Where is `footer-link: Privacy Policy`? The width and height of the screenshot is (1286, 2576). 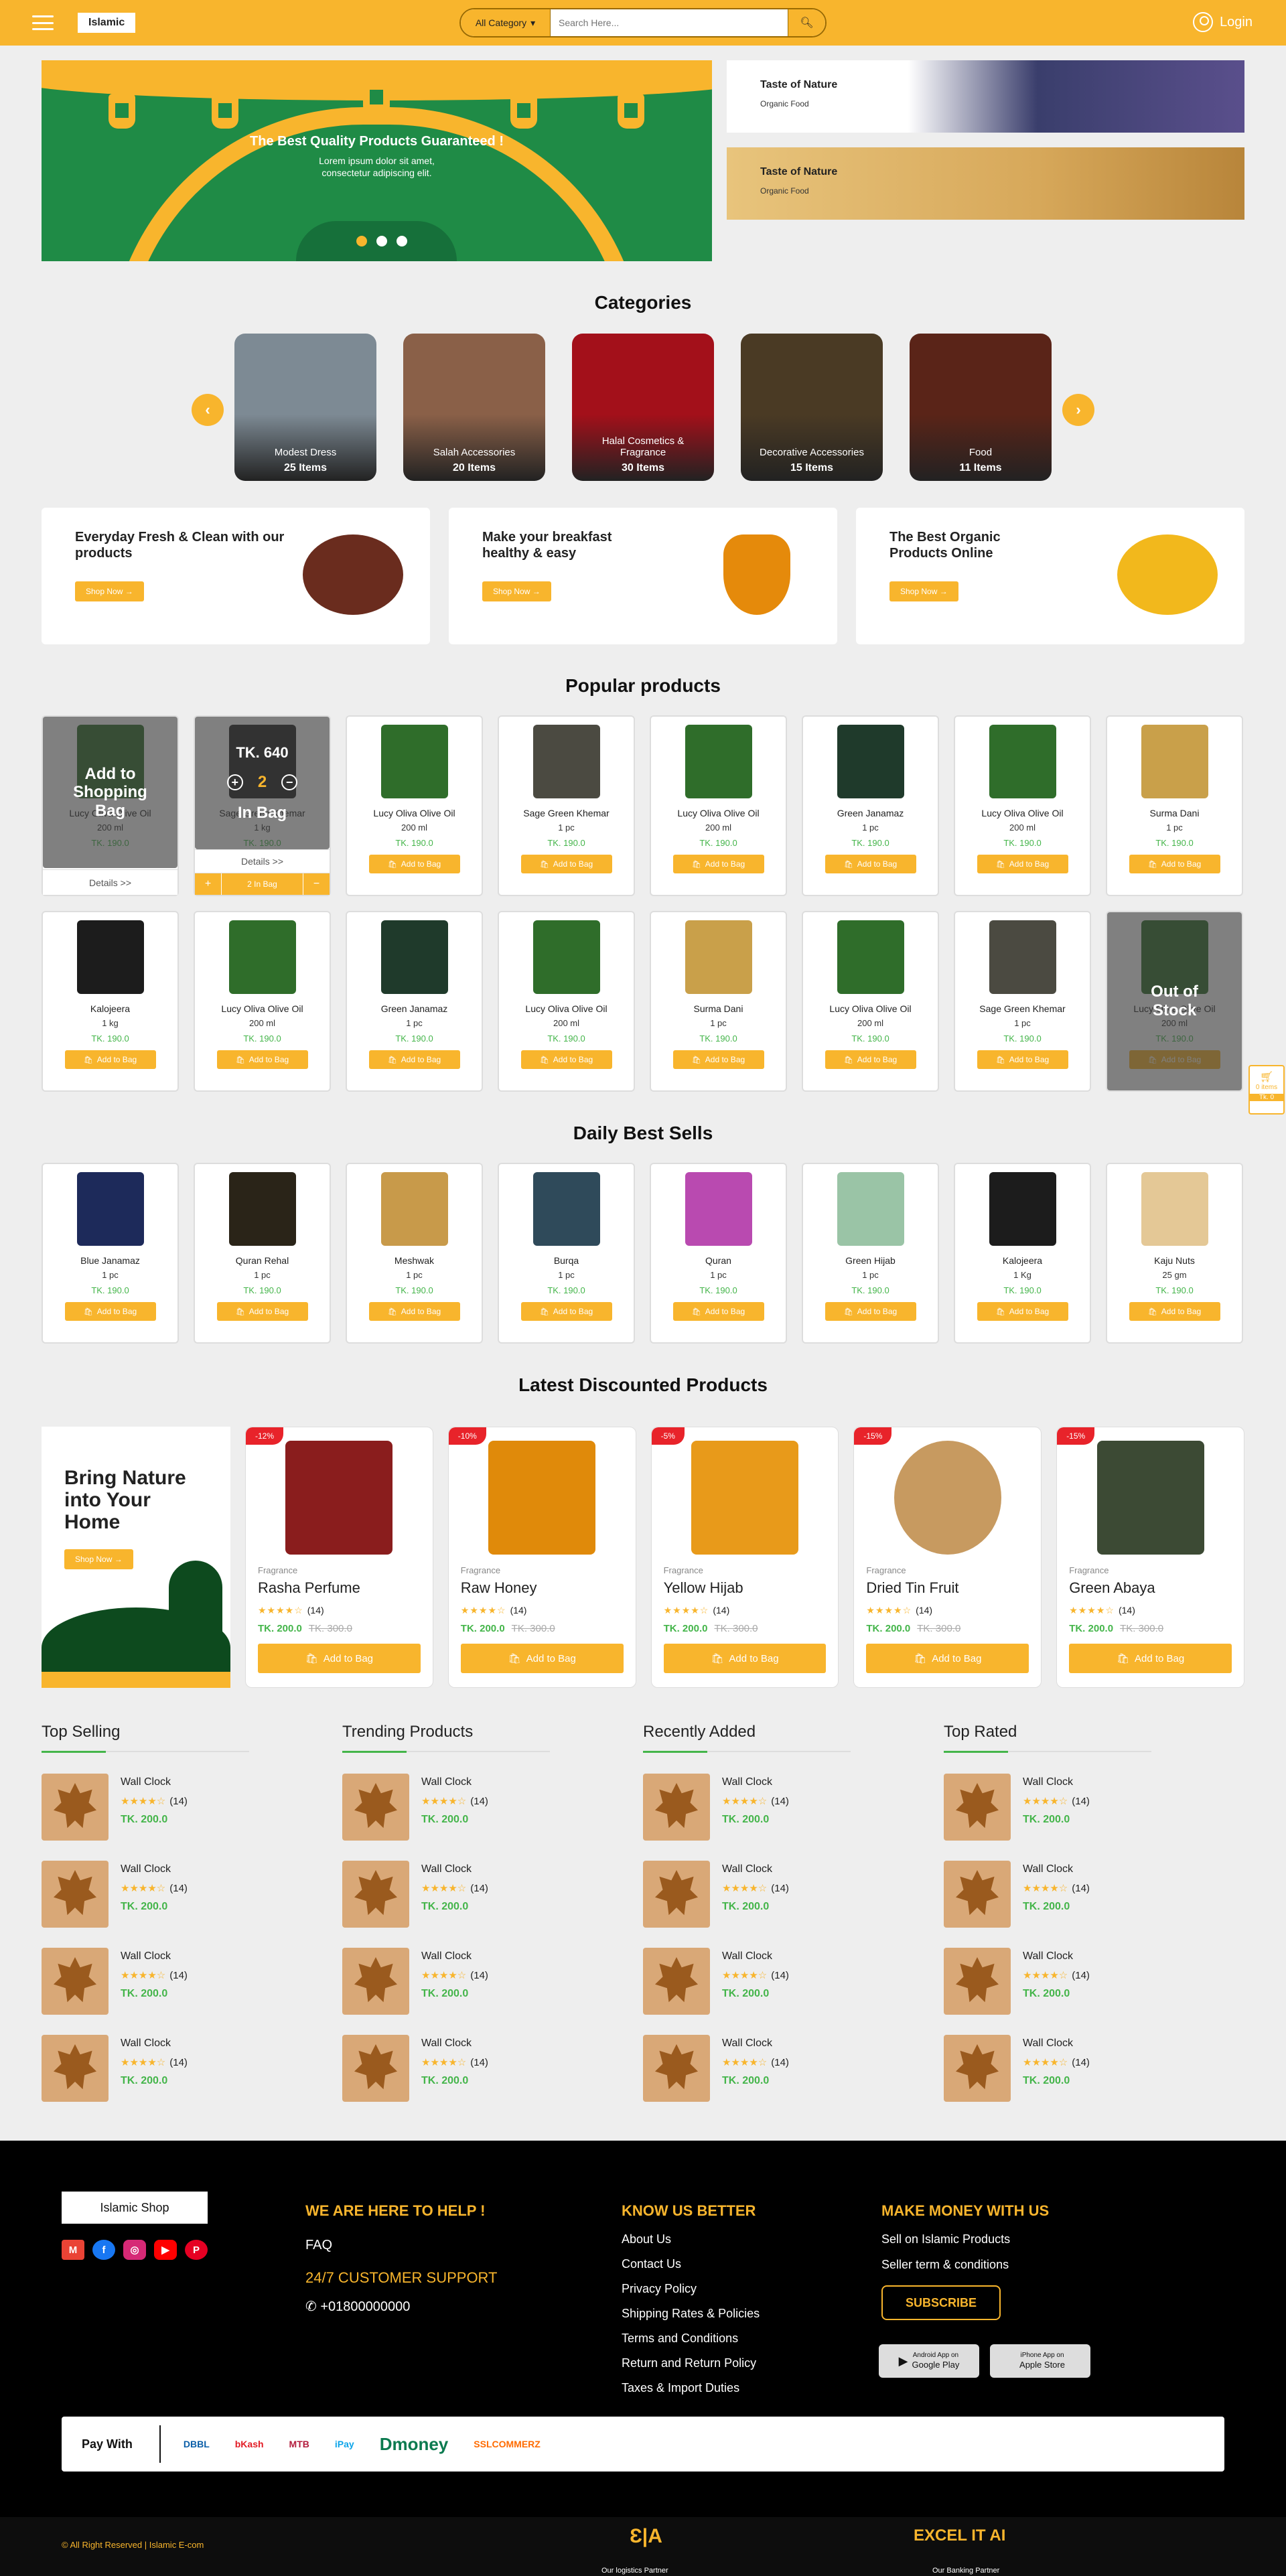
footer-link: Privacy Policy is located at coordinates (659, 2289).